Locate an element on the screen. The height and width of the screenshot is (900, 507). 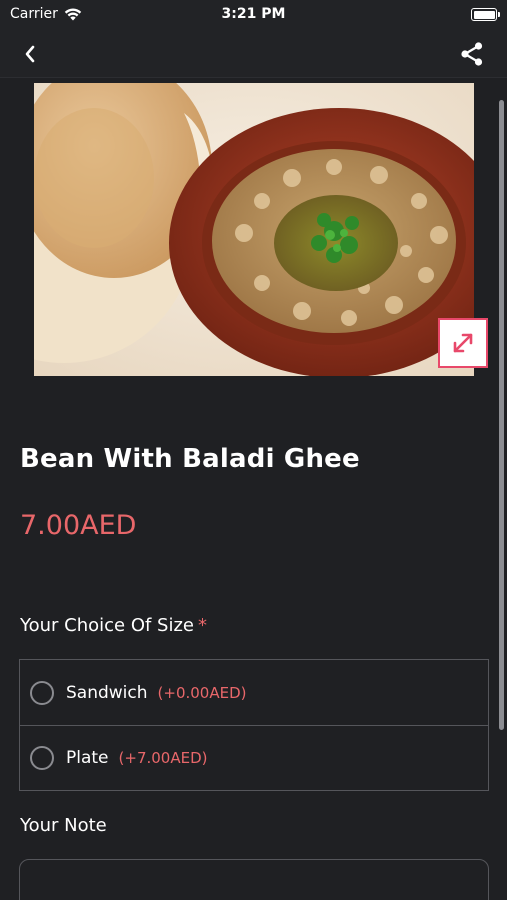
size-section-label: Your Choice Of Size * is located at coordinates (113, 625).